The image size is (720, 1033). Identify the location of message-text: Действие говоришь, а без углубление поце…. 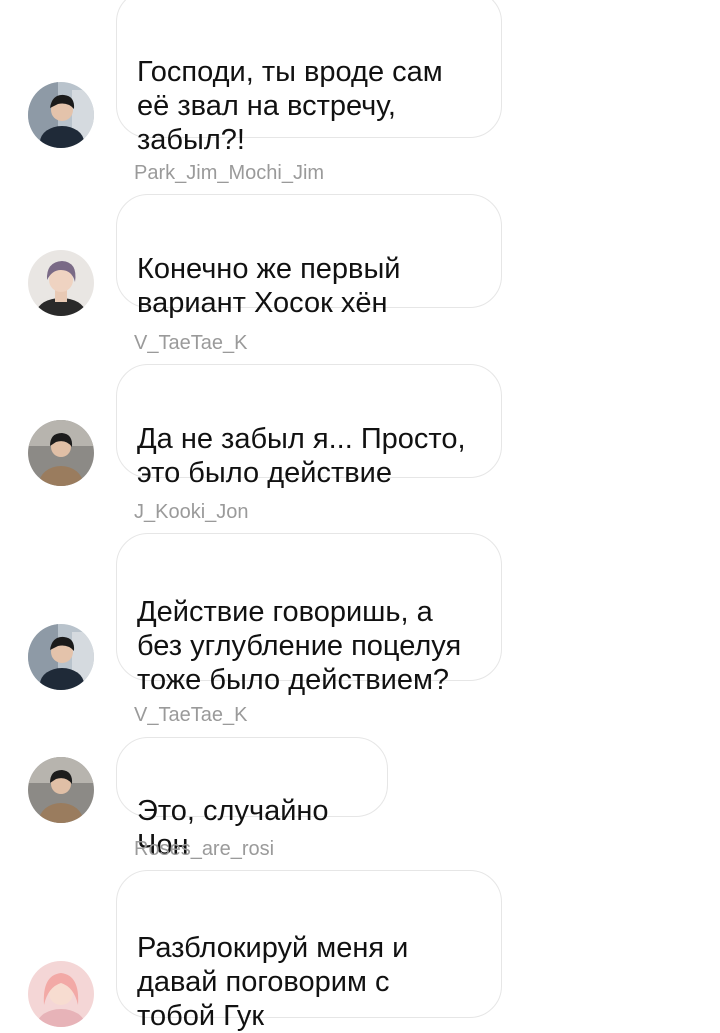
(299, 646).